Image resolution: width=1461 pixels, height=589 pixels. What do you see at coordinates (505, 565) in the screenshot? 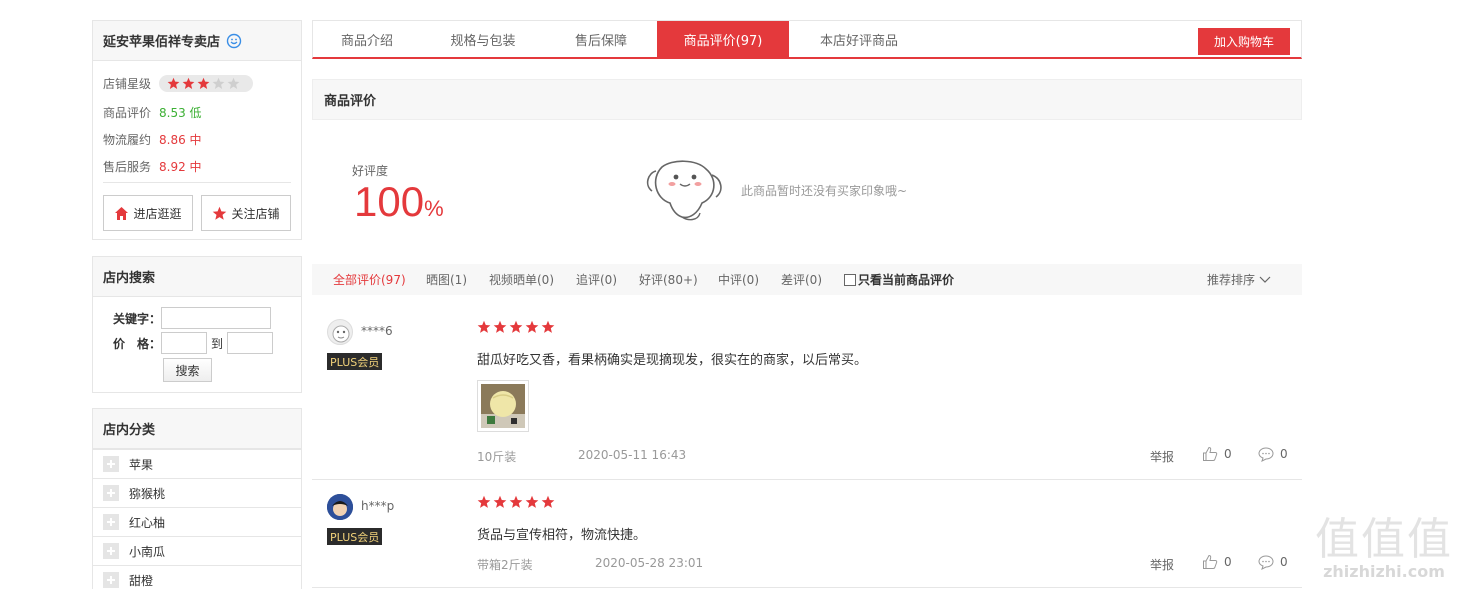
I see `review-spec: 带箱2斤装` at bounding box center [505, 565].